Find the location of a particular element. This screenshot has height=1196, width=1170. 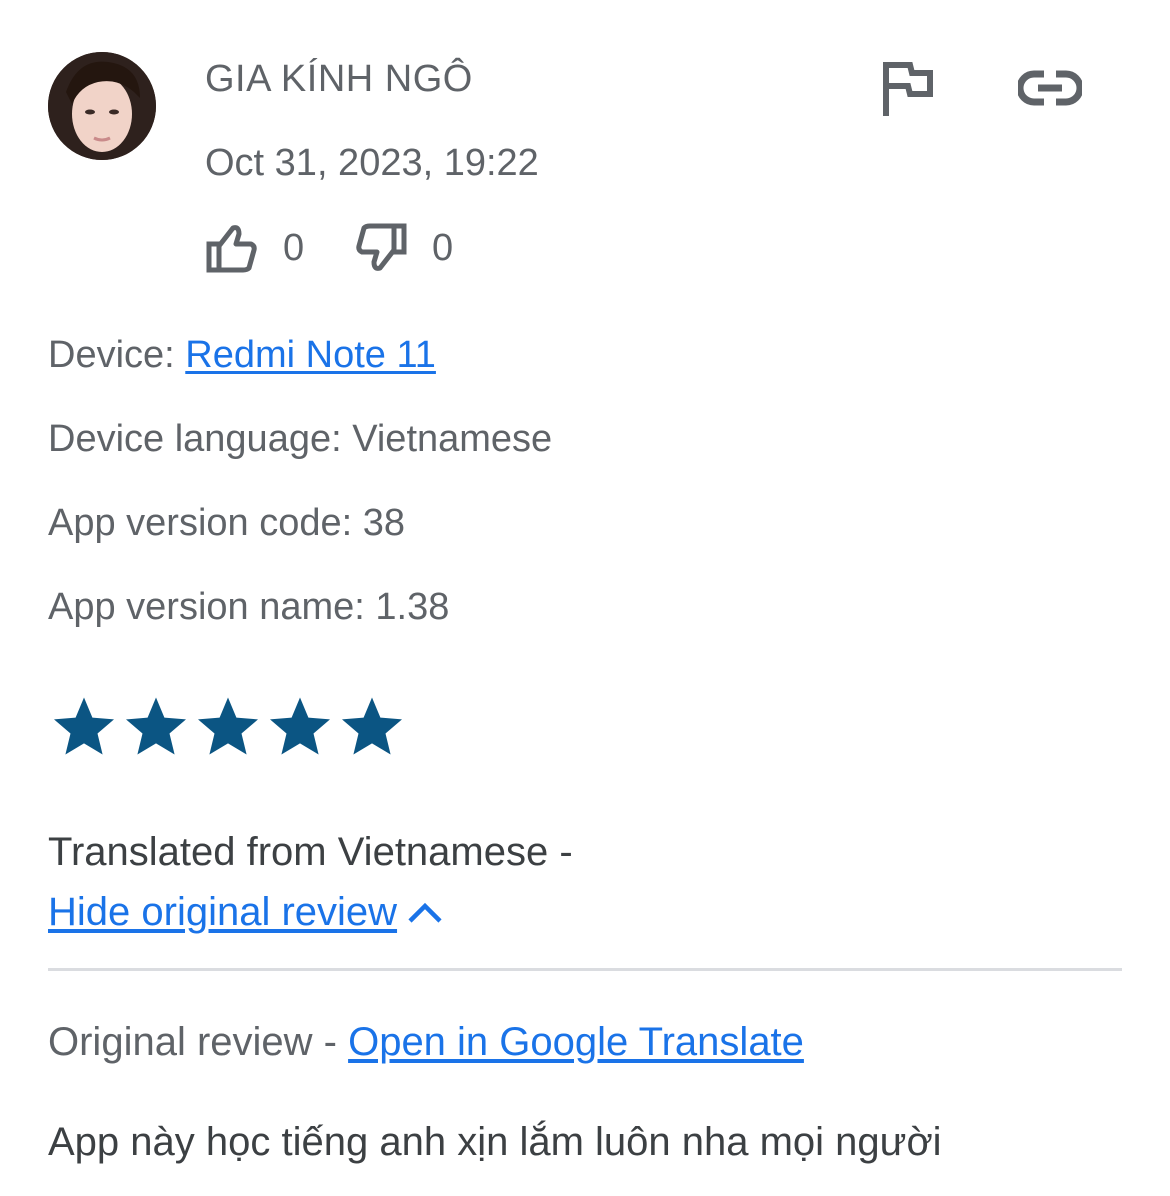

device-row: Device: Redmi Note 11 is located at coordinates (242, 355).